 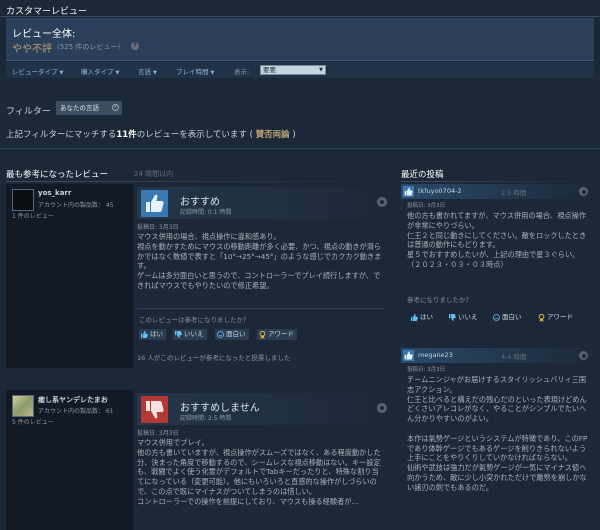 What do you see at coordinates (154, 174) in the screenshot?
I see `helpful-reviews-timeframe: 24 時間以内` at bounding box center [154, 174].